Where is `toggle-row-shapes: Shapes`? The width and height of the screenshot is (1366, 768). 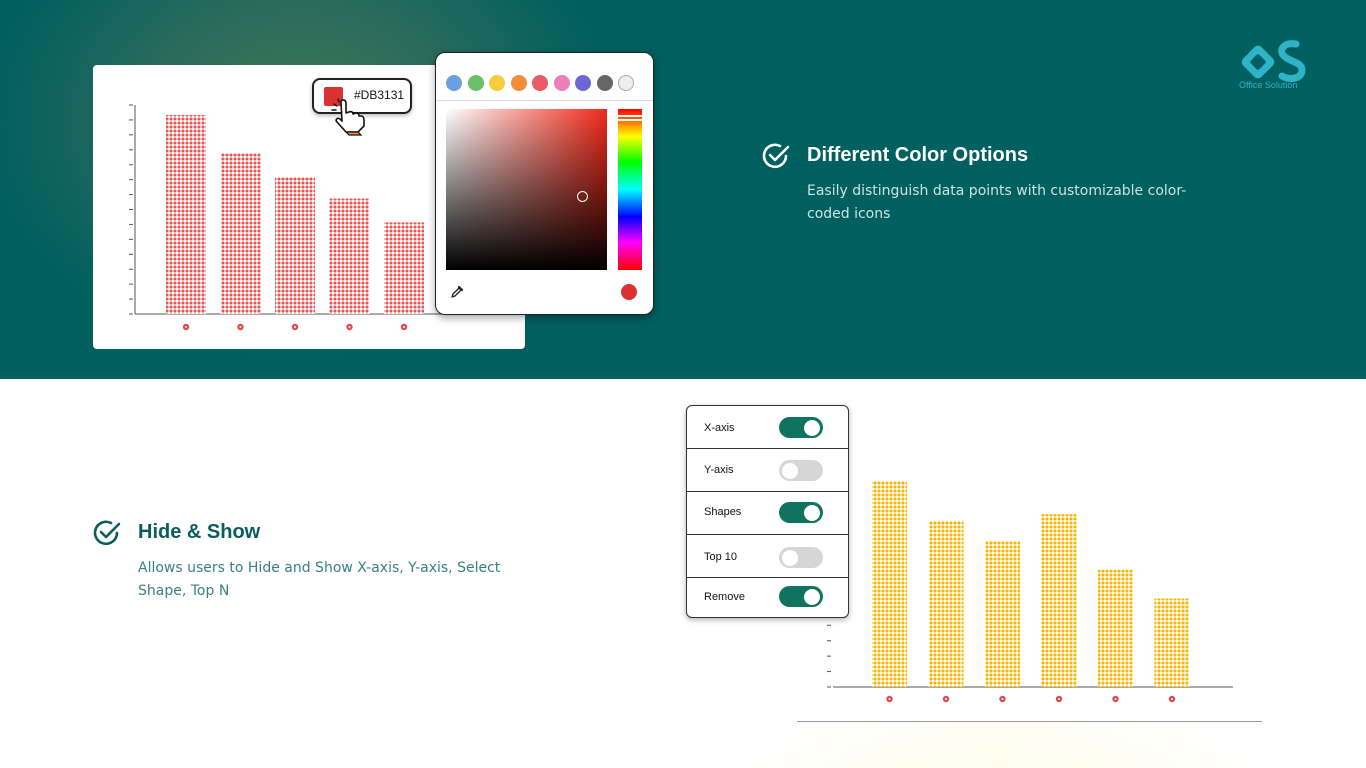 toggle-row-shapes: Shapes is located at coordinates (767, 513).